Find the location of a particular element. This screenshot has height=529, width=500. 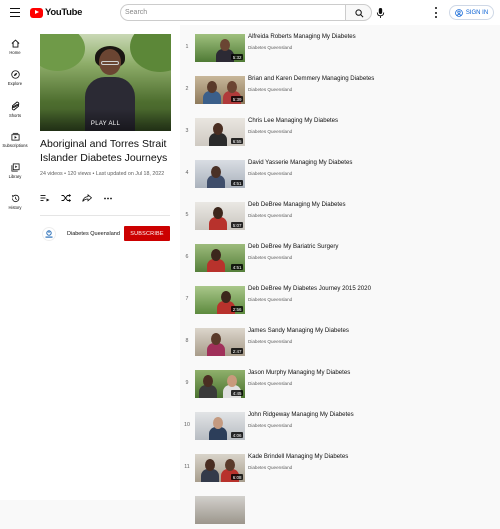

search-input: Search is located at coordinates (232, 12).